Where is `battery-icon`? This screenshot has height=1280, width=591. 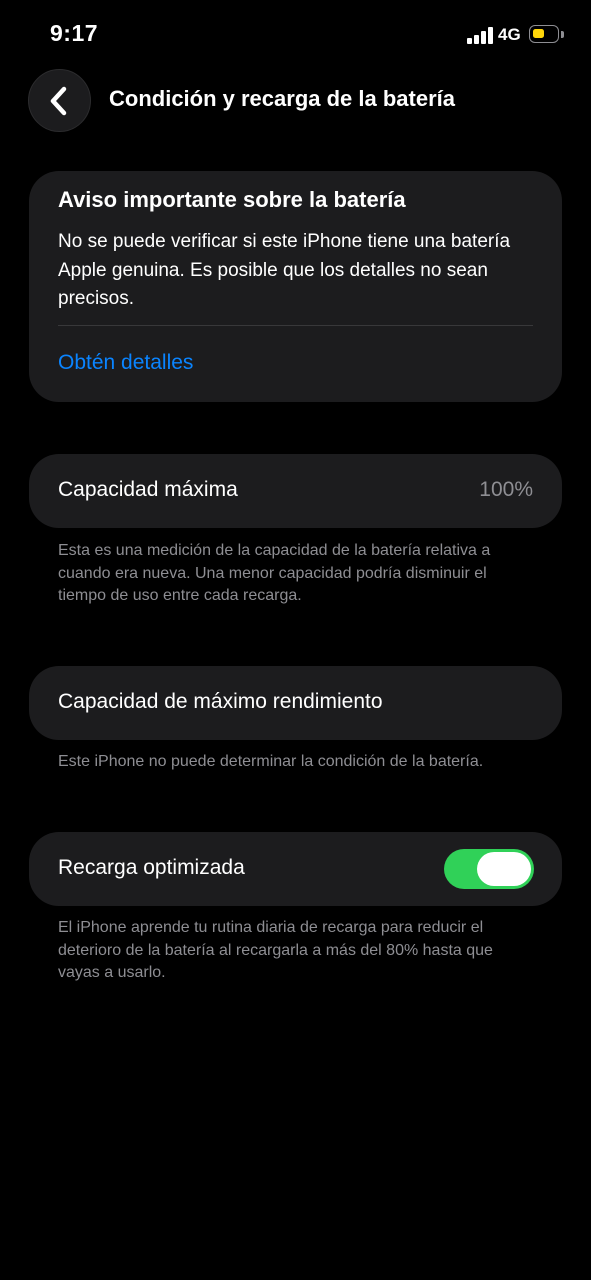 battery-icon is located at coordinates (544, 34).